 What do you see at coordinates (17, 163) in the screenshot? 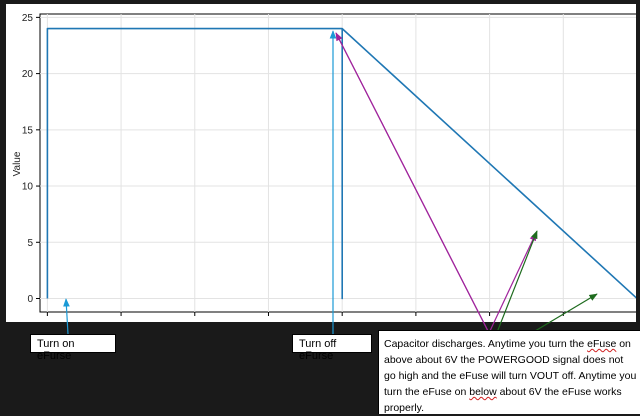
I see `y-axis-label: Value` at bounding box center [17, 163].